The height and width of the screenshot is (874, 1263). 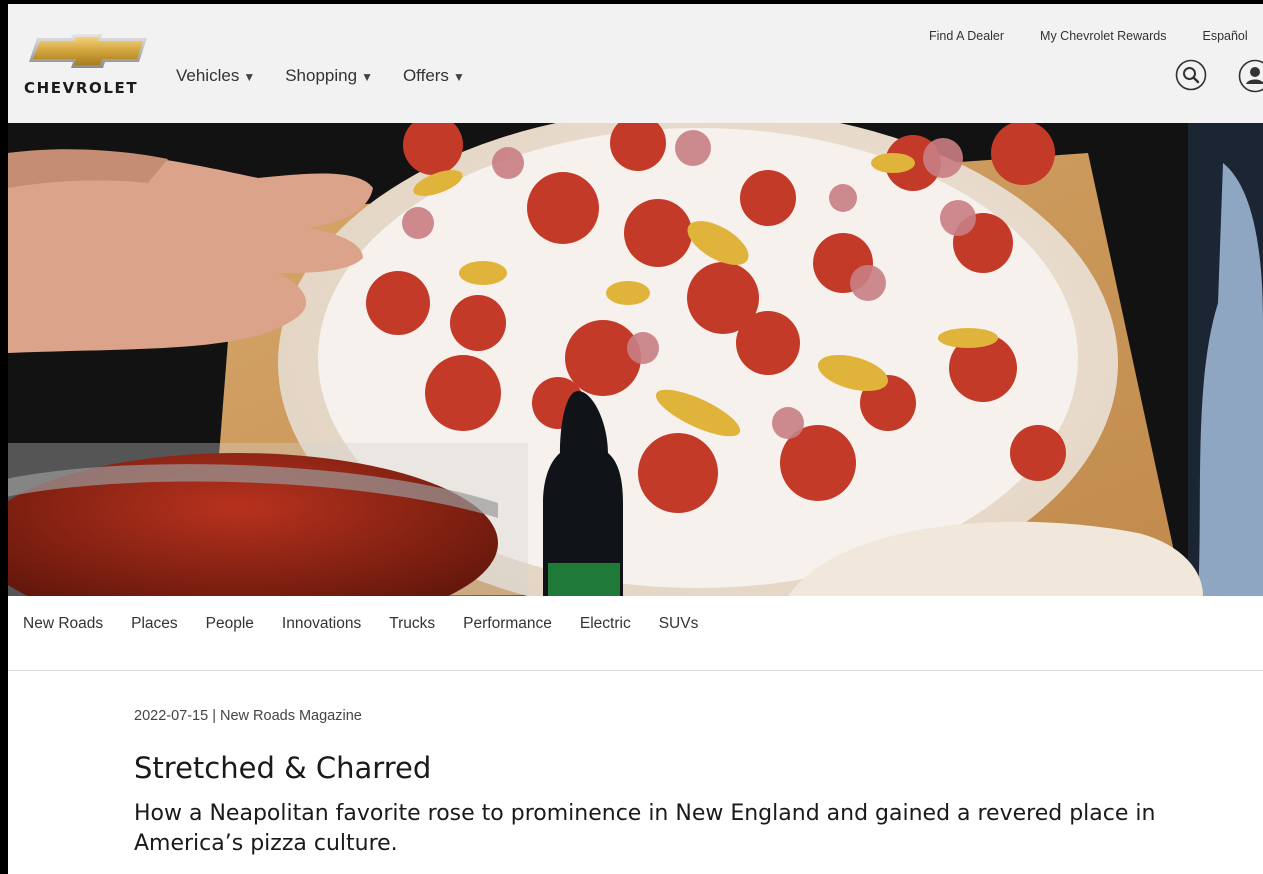 What do you see at coordinates (425, 75) in the screenshot?
I see `nav-offers-label: Offers` at bounding box center [425, 75].